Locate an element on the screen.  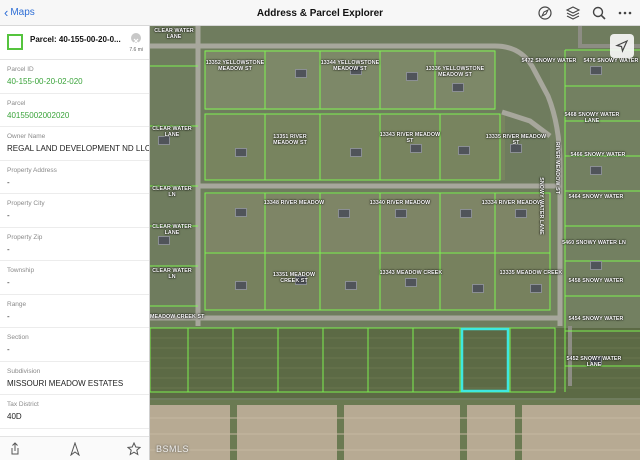
locate-me-button is located at coordinates (622, 46).